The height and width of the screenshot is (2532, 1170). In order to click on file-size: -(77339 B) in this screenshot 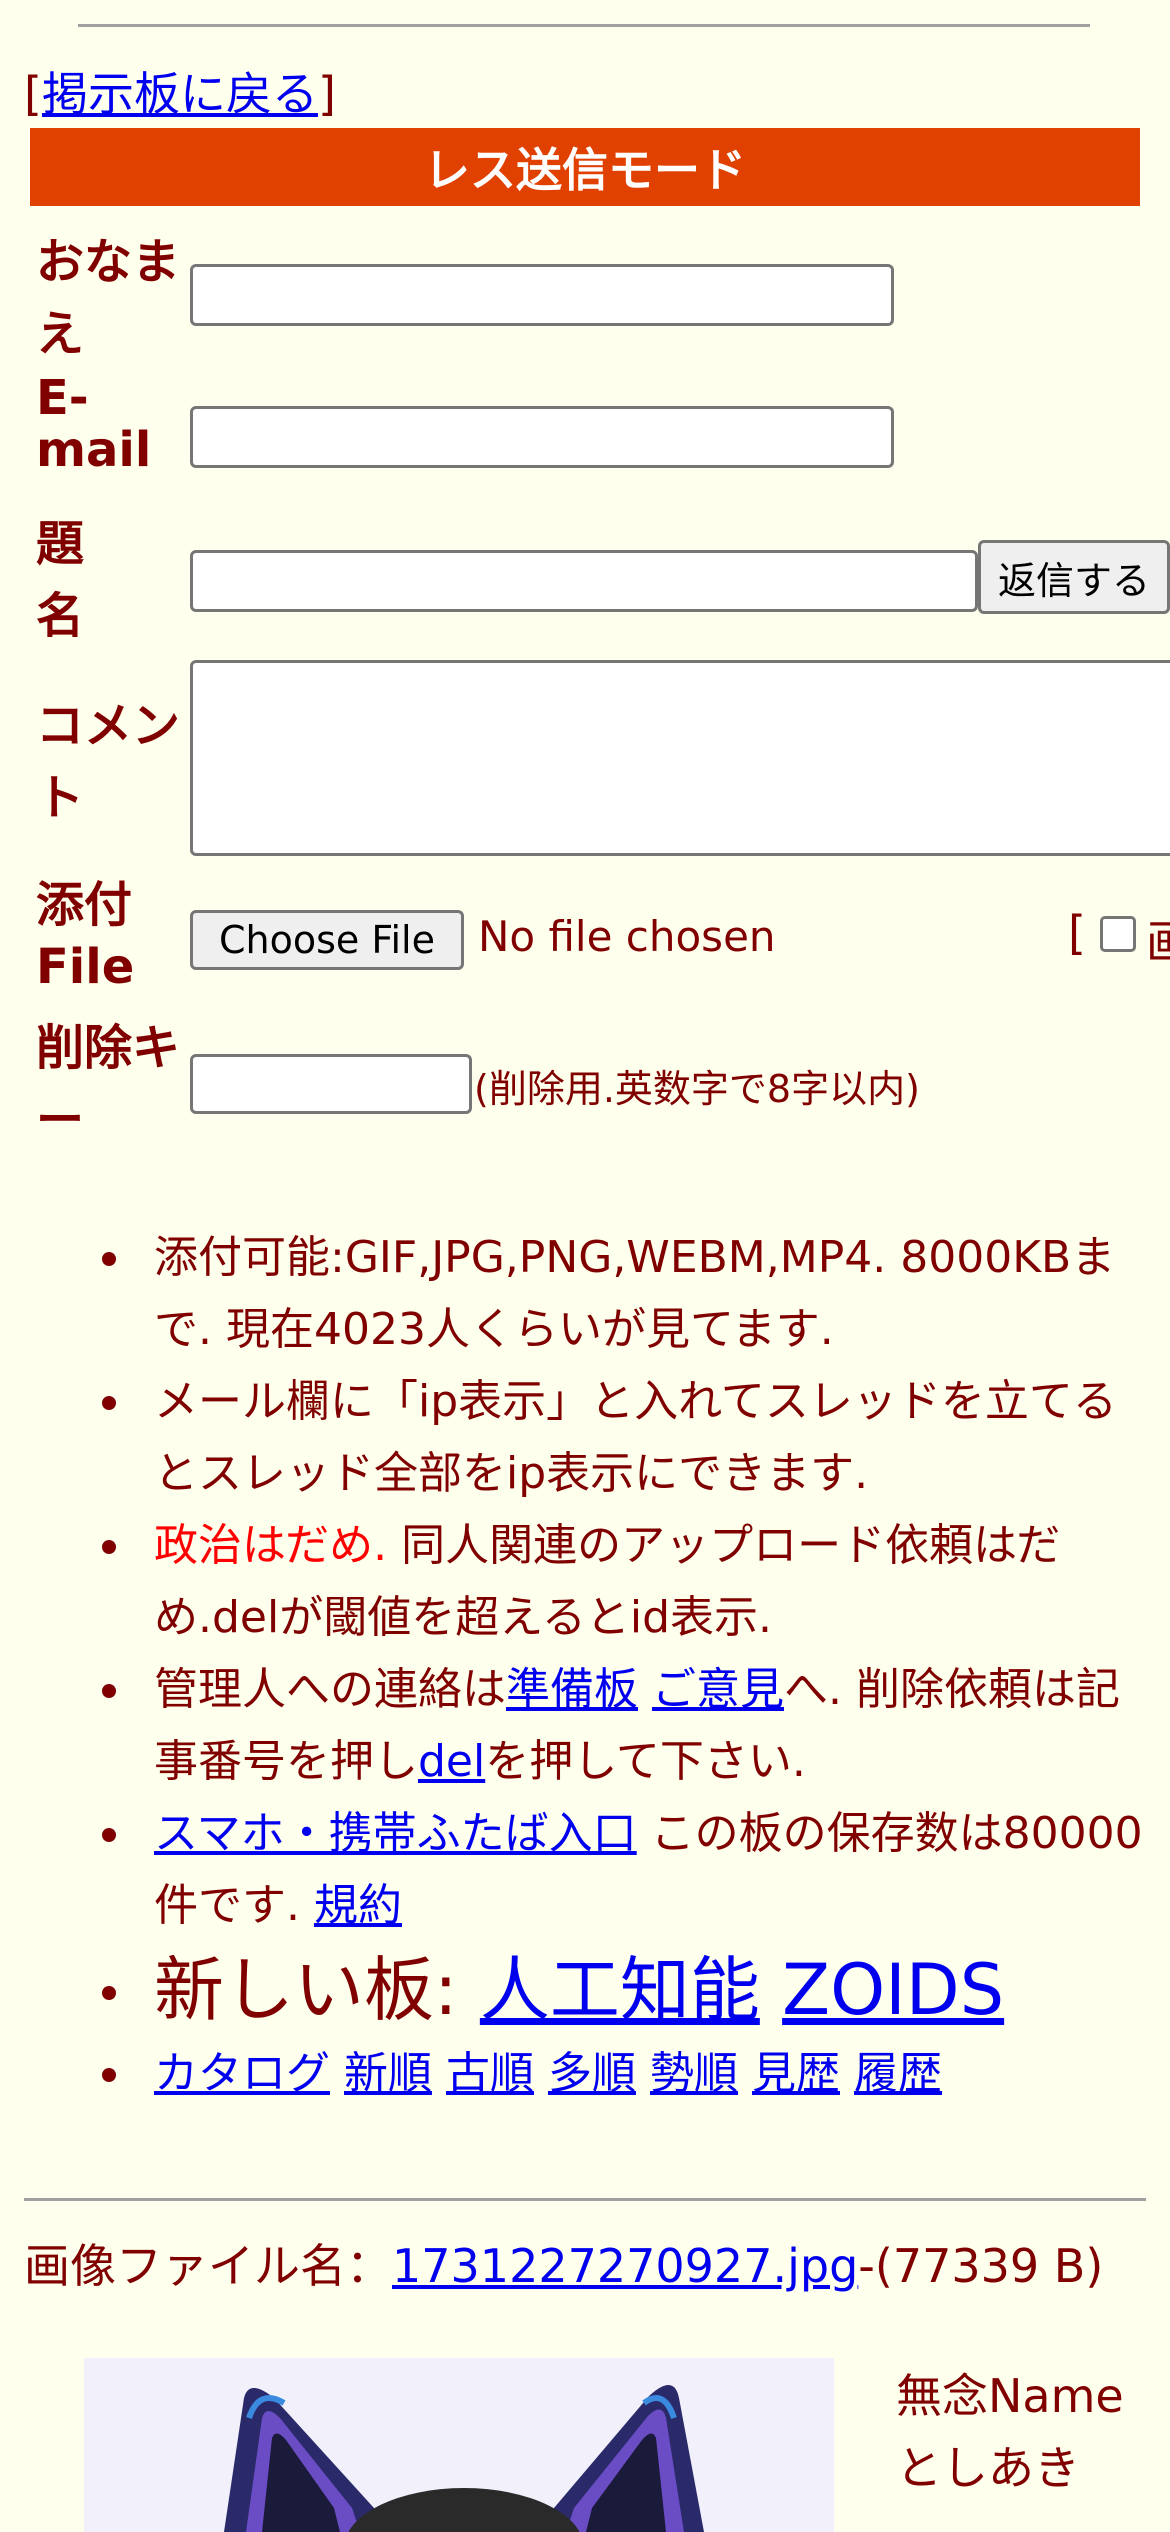, I will do `click(981, 2266)`.